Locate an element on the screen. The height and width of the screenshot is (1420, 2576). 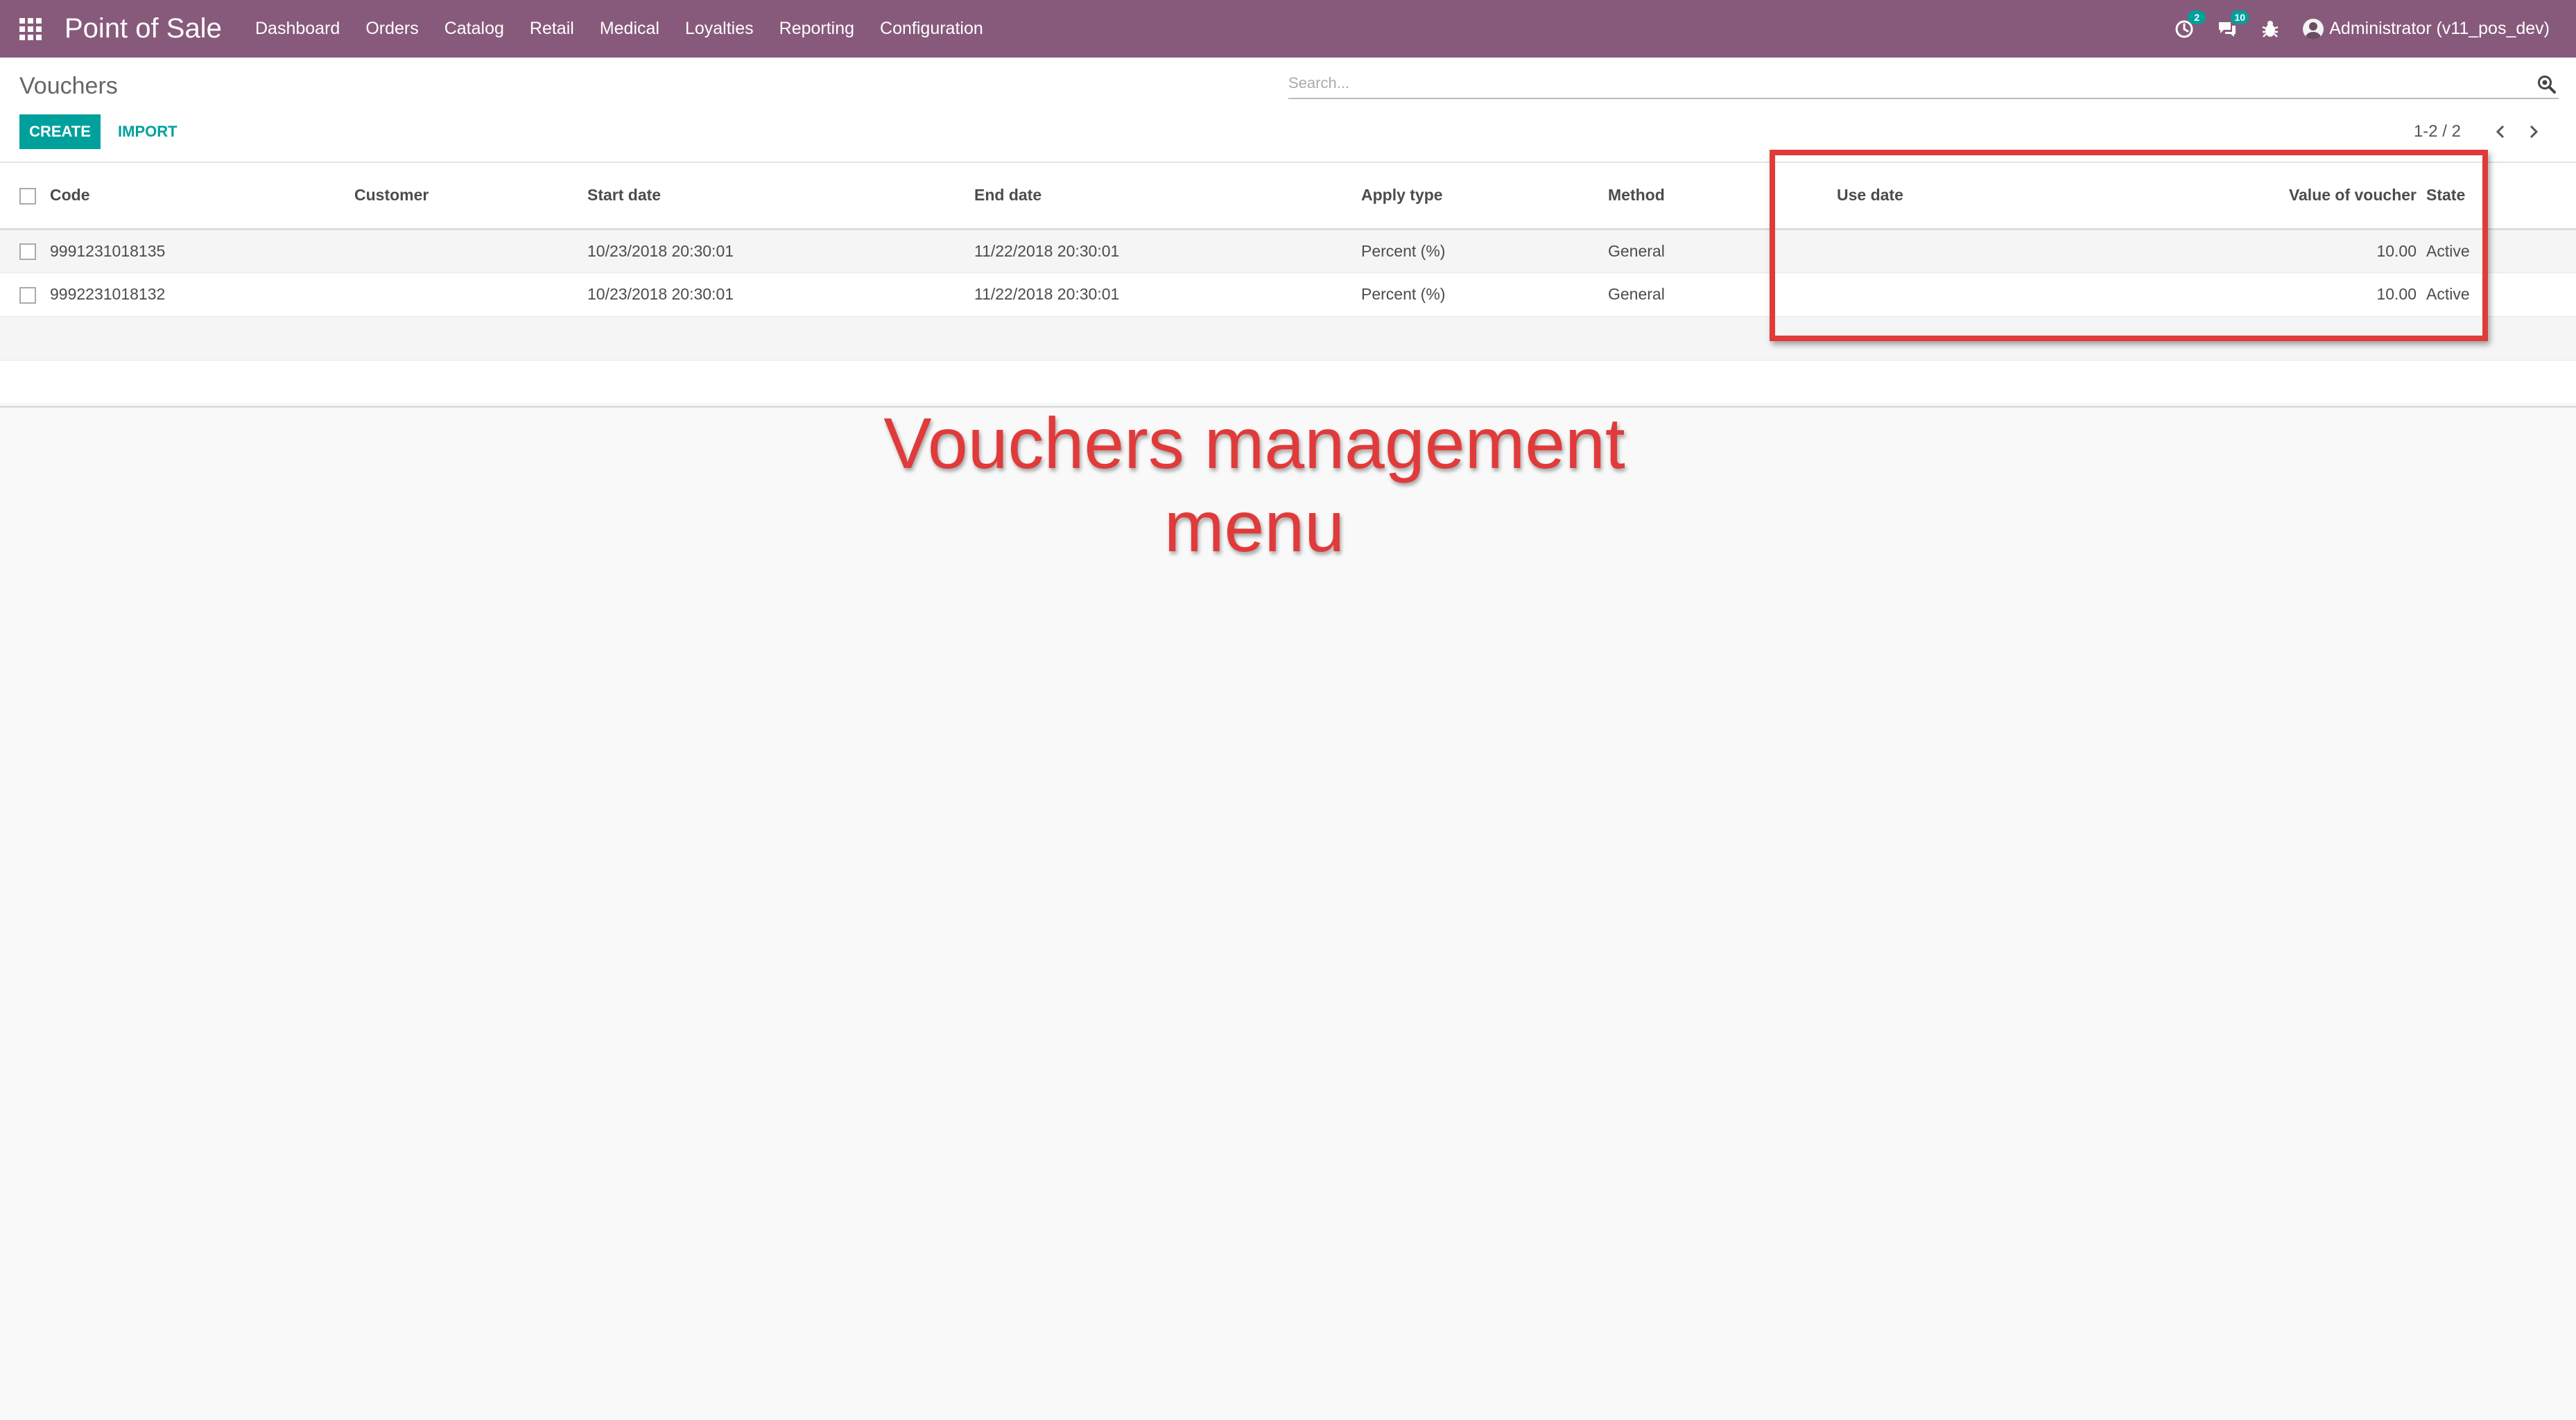
user-avatar is located at coordinates (2313, 29).